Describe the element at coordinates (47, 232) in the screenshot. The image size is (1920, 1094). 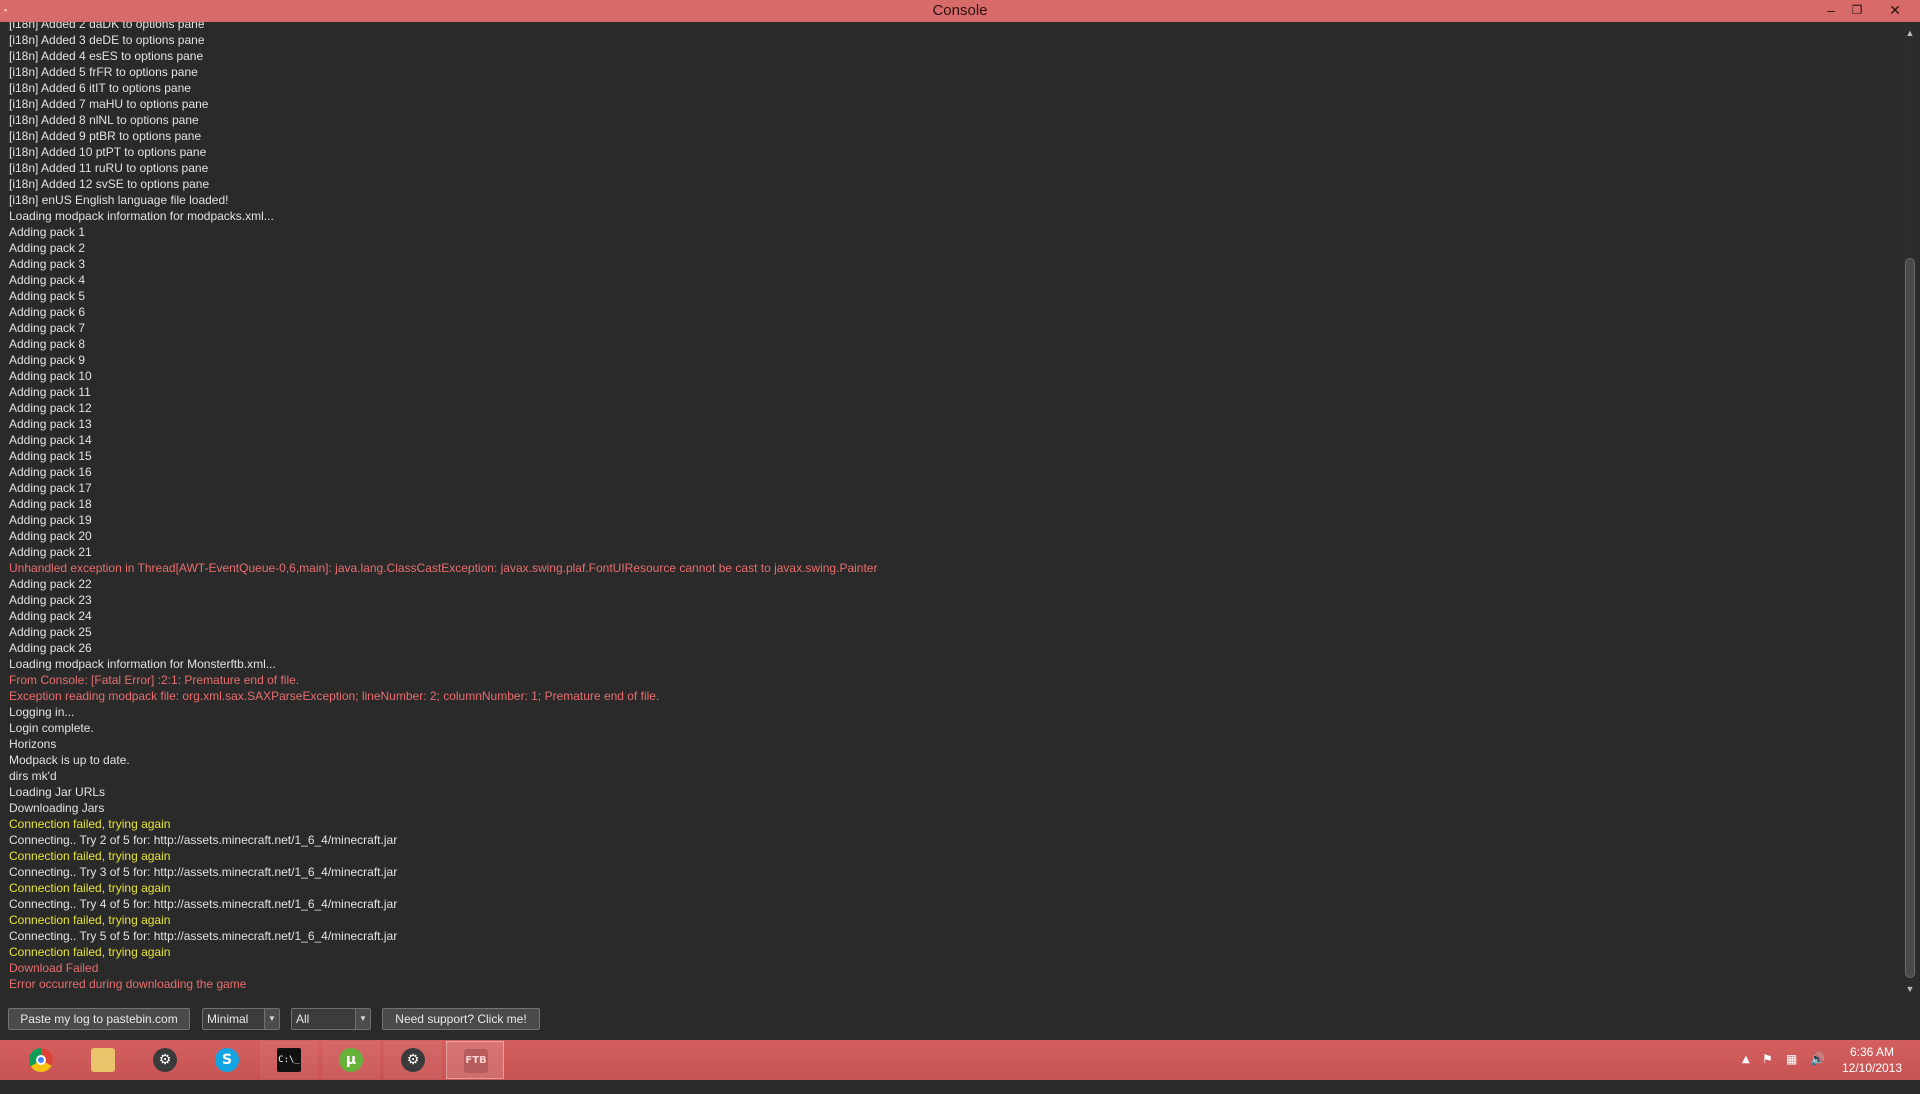
I see `log-line: Adding pack 1` at that location.